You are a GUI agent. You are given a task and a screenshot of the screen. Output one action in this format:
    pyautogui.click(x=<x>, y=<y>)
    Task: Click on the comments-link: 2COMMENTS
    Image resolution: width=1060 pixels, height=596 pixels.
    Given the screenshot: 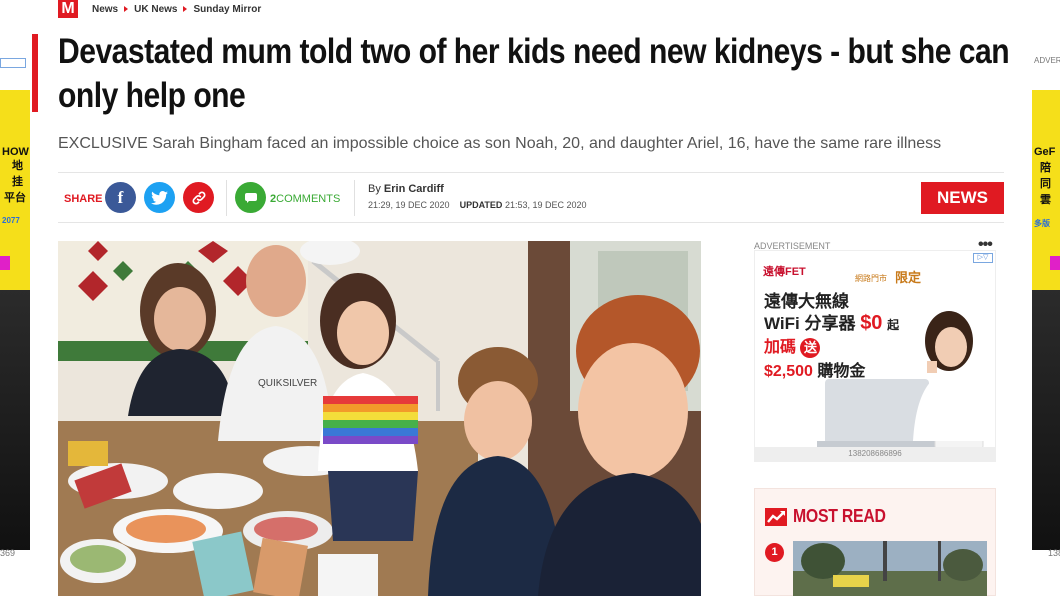 What is the action you would take?
    pyautogui.click(x=305, y=199)
    